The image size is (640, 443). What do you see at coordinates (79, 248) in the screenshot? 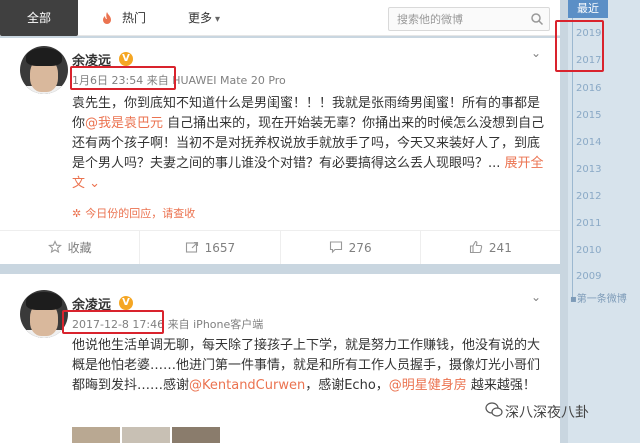
I see `favorite-label: 收藏` at bounding box center [79, 248].